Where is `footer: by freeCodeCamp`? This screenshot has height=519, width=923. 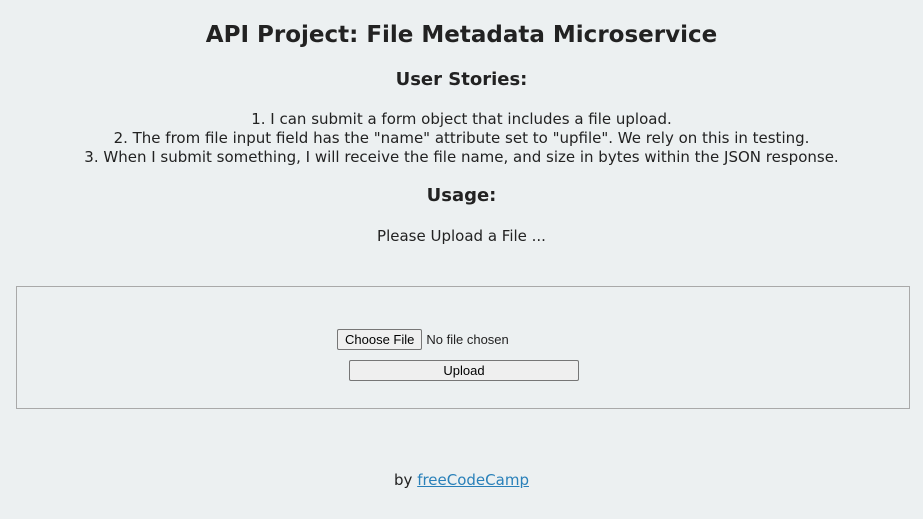 footer: by freeCodeCamp is located at coordinates (461, 480).